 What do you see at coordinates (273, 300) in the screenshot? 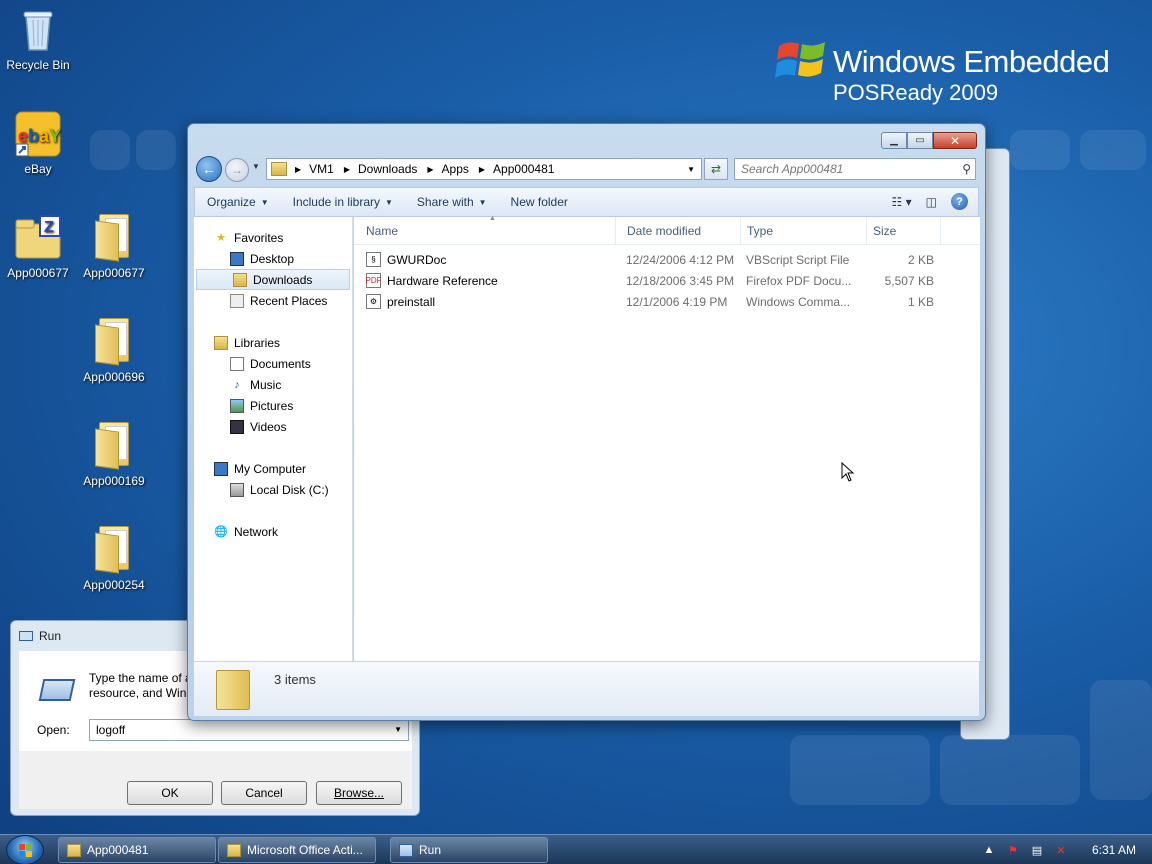
I see `nav-recent-places: Recent Places` at bounding box center [273, 300].